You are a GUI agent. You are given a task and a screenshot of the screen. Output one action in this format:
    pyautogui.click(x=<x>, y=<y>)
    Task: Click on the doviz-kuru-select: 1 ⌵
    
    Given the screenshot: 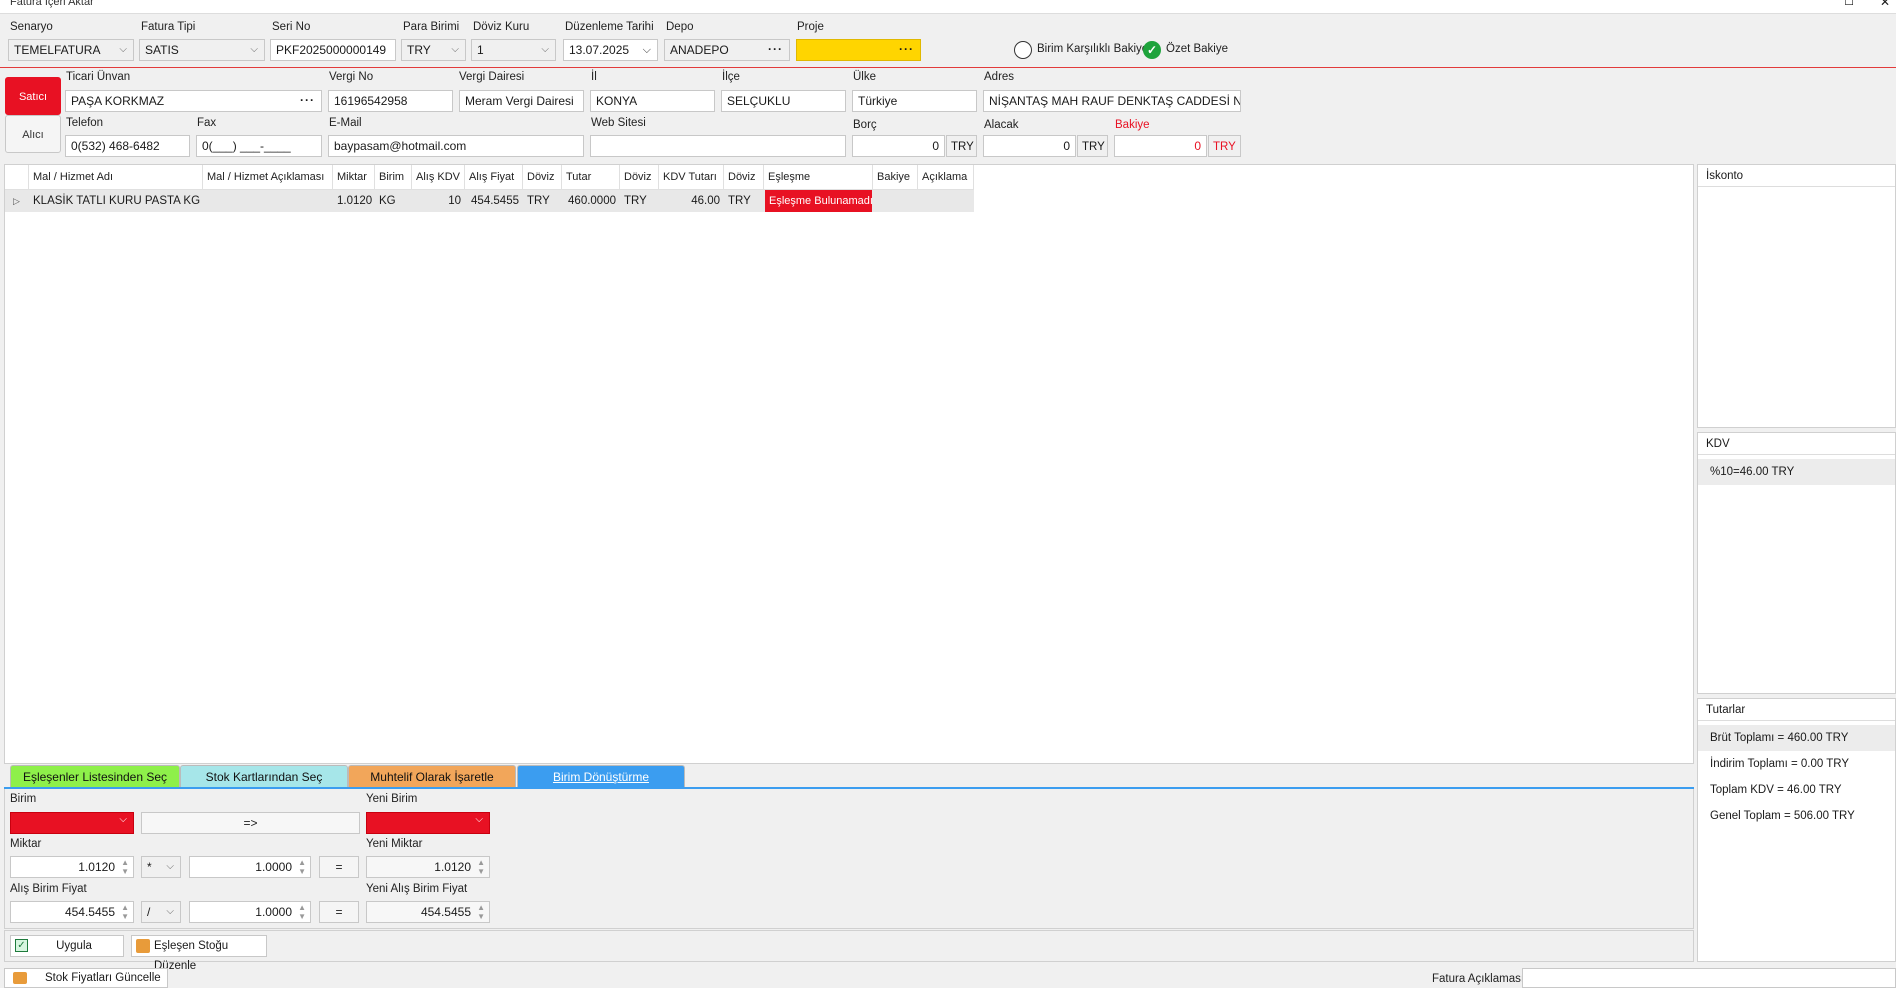 What is the action you would take?
    pyautogui.click(x=513, y=50)
    